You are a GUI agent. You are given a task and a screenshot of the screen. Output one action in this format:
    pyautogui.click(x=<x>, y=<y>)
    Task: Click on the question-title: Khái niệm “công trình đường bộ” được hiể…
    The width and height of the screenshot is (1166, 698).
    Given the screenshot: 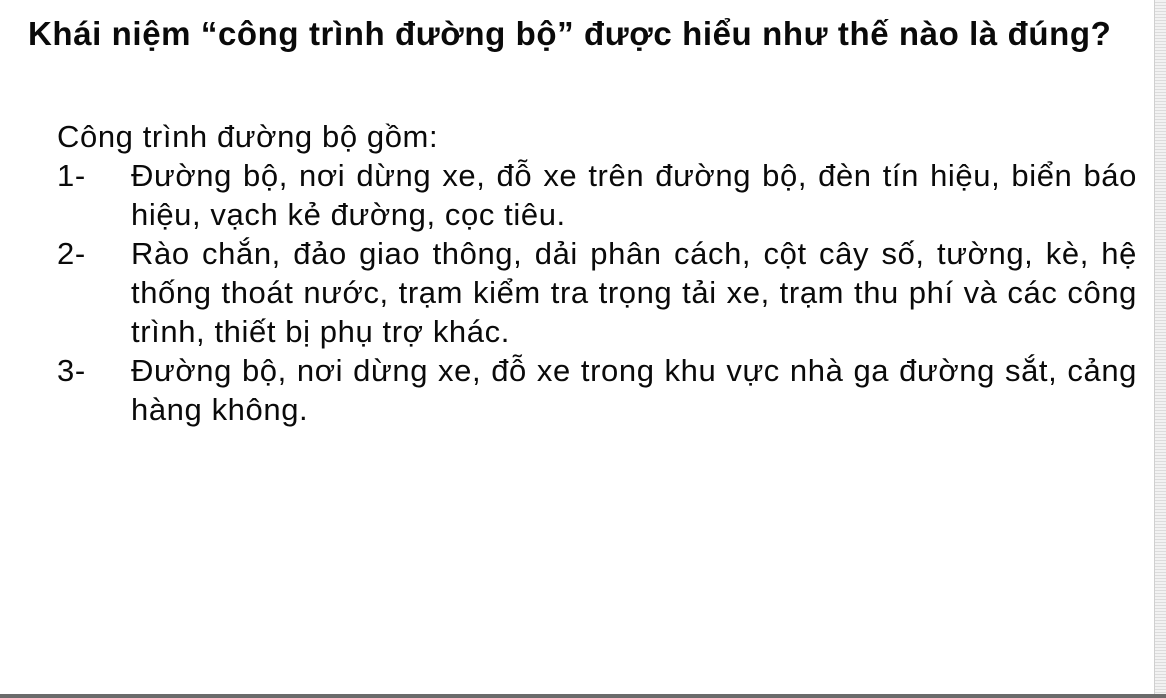 What is the action you would take?
    pyautogui.click(x=570, y=33)
    